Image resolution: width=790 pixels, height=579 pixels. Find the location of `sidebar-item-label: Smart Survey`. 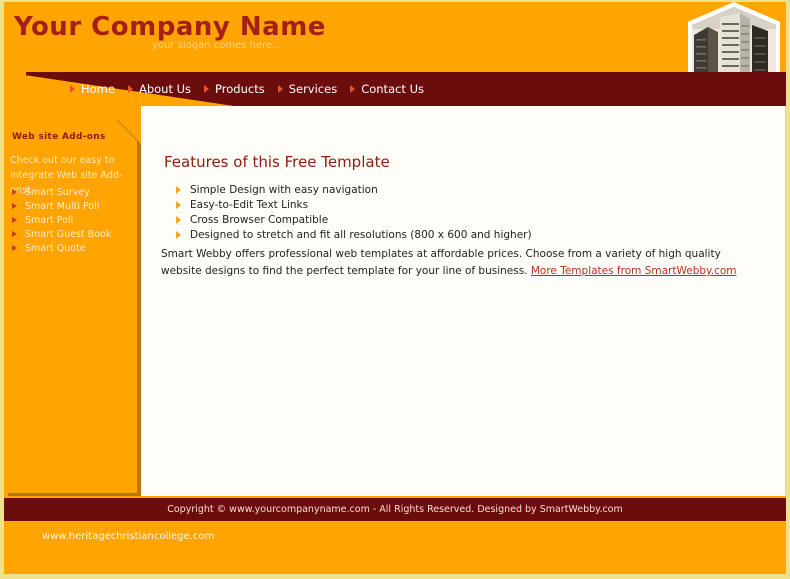

sidebar-item-label: Smart Survey is located at coordinates (57, 192).